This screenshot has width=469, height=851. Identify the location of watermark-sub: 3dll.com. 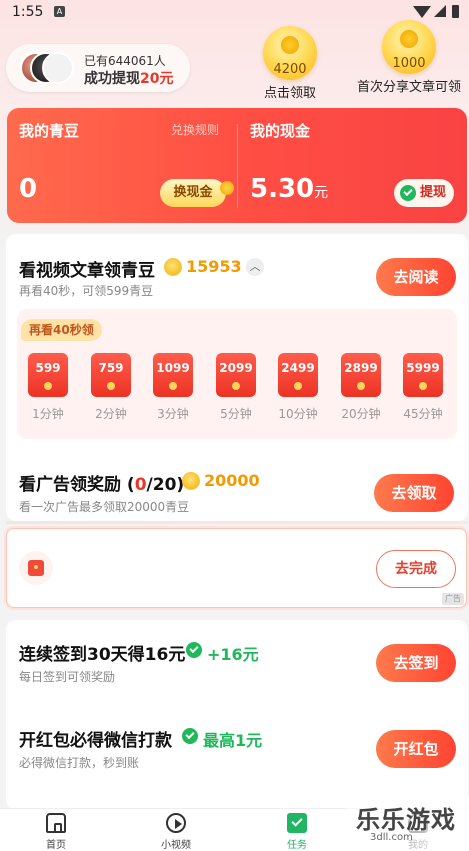
(391, 837).